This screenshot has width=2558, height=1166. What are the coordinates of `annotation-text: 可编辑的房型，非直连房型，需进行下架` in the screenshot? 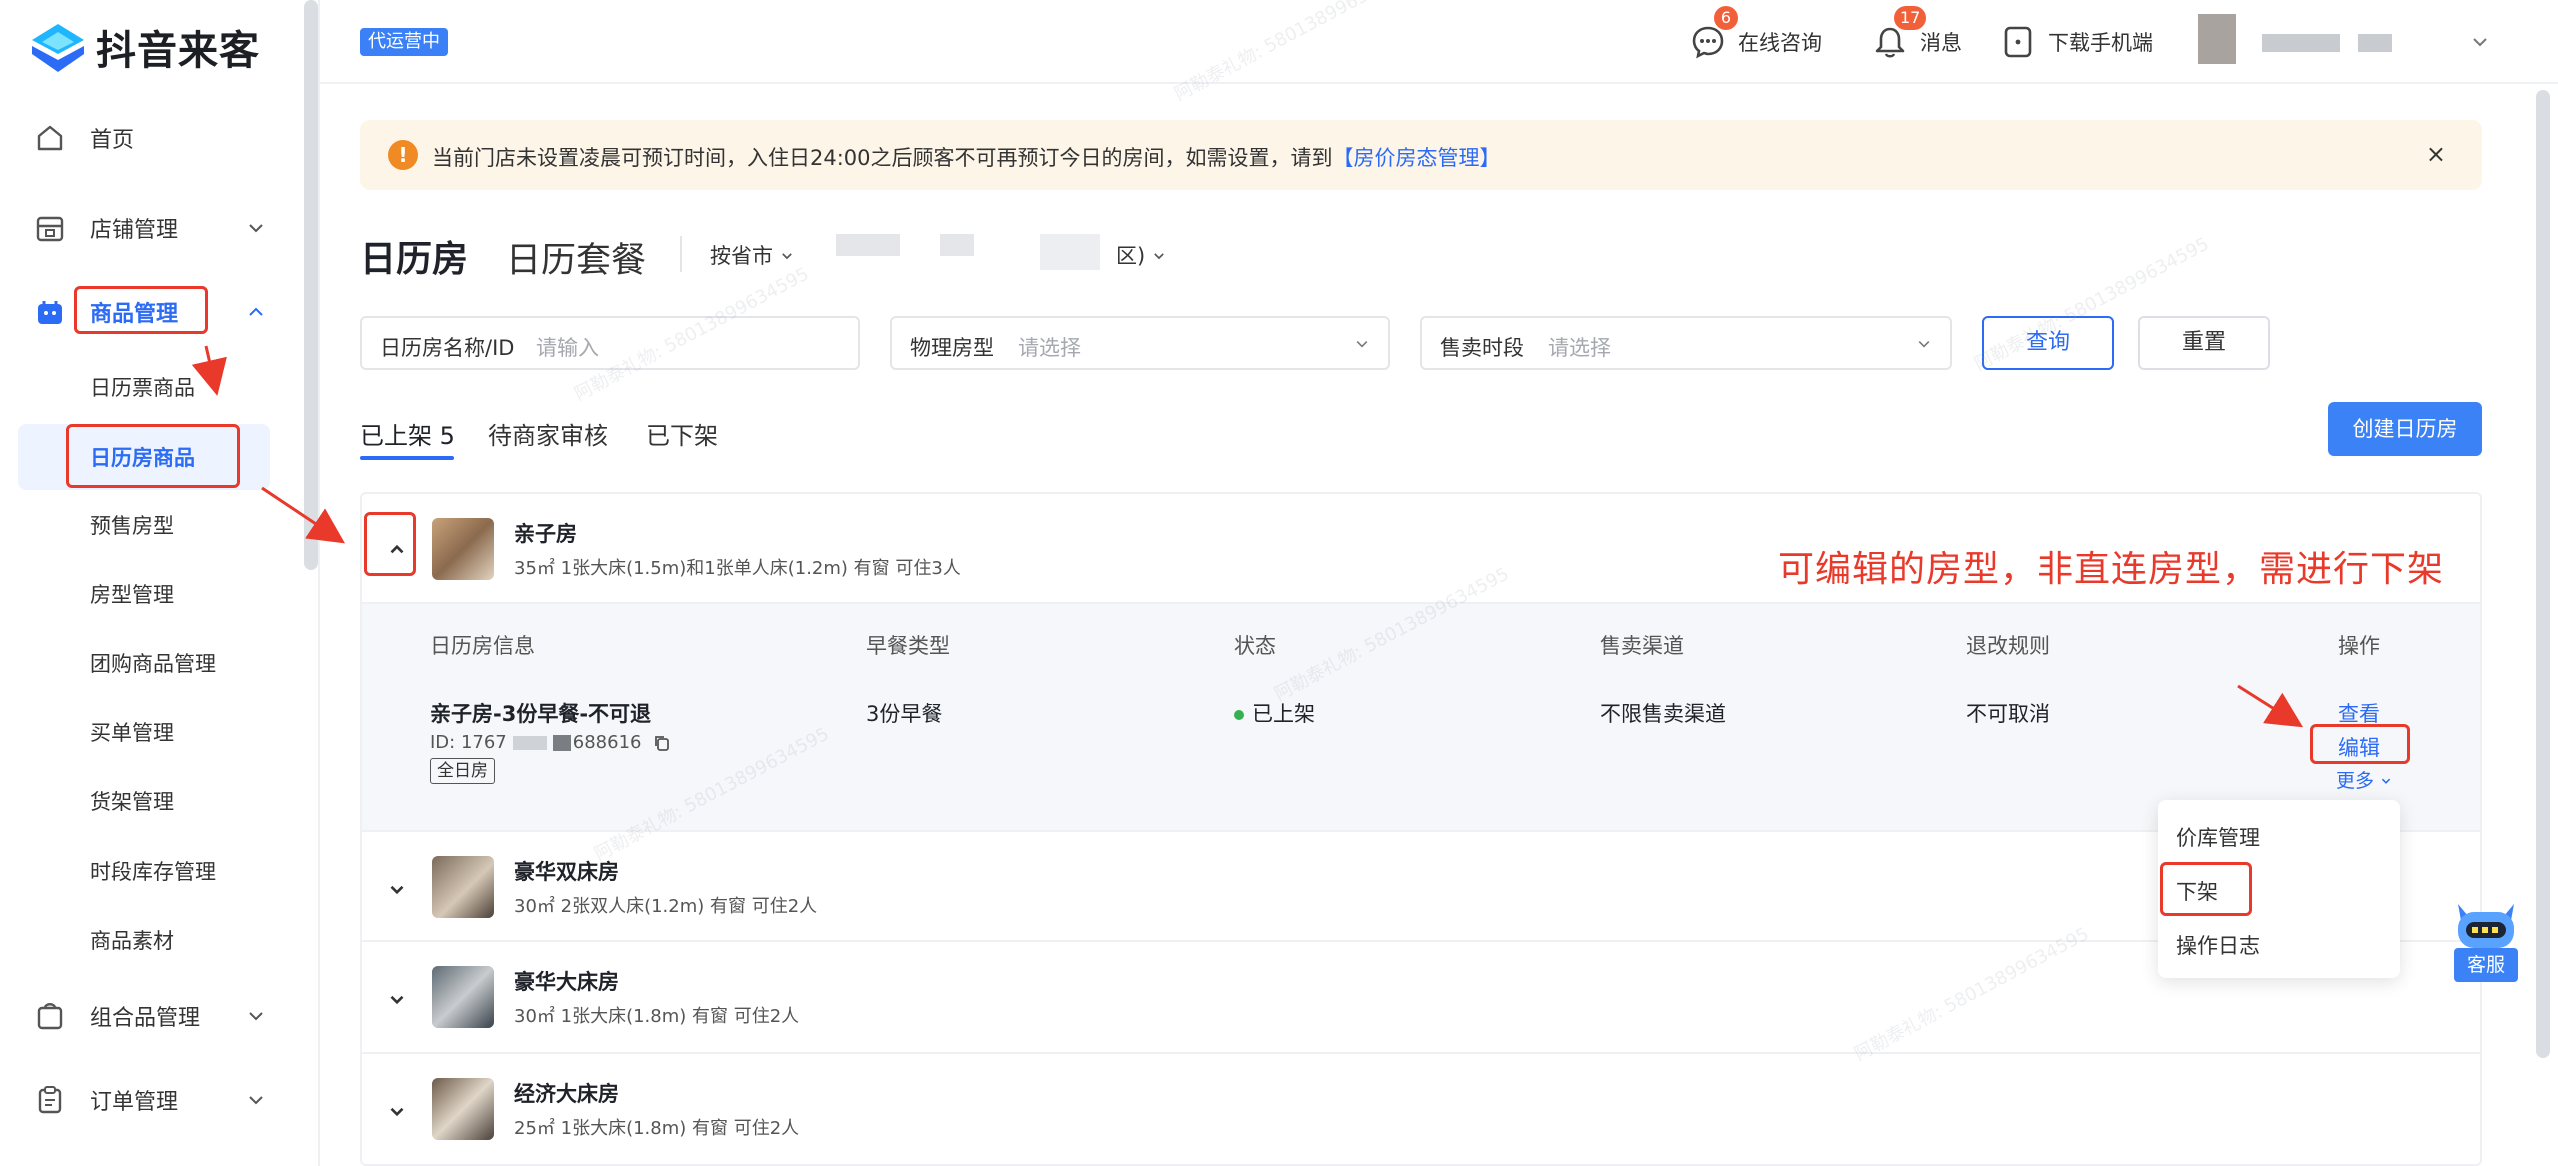 It's located at (2111, 569).